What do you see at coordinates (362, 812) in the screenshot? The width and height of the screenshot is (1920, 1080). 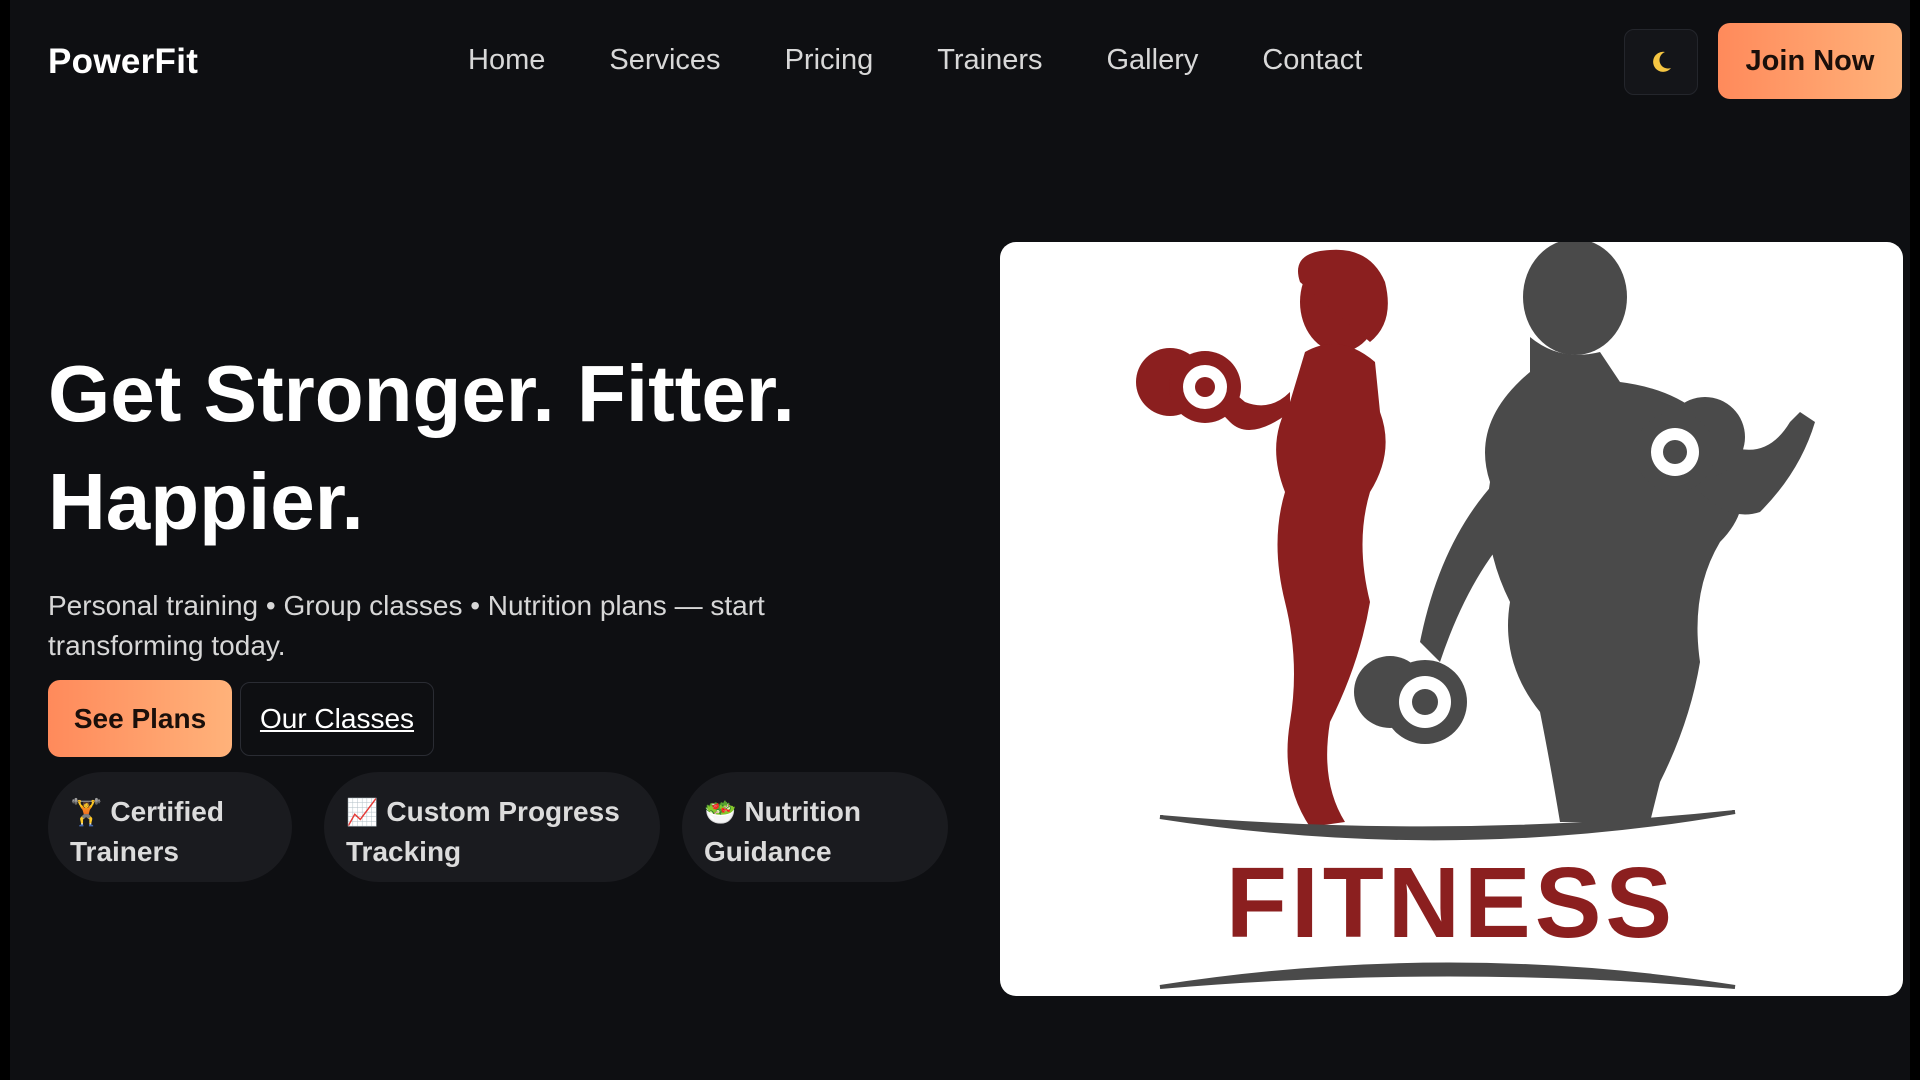 I see `chart-up-icon: 📈` at bounding box center [362, 812].